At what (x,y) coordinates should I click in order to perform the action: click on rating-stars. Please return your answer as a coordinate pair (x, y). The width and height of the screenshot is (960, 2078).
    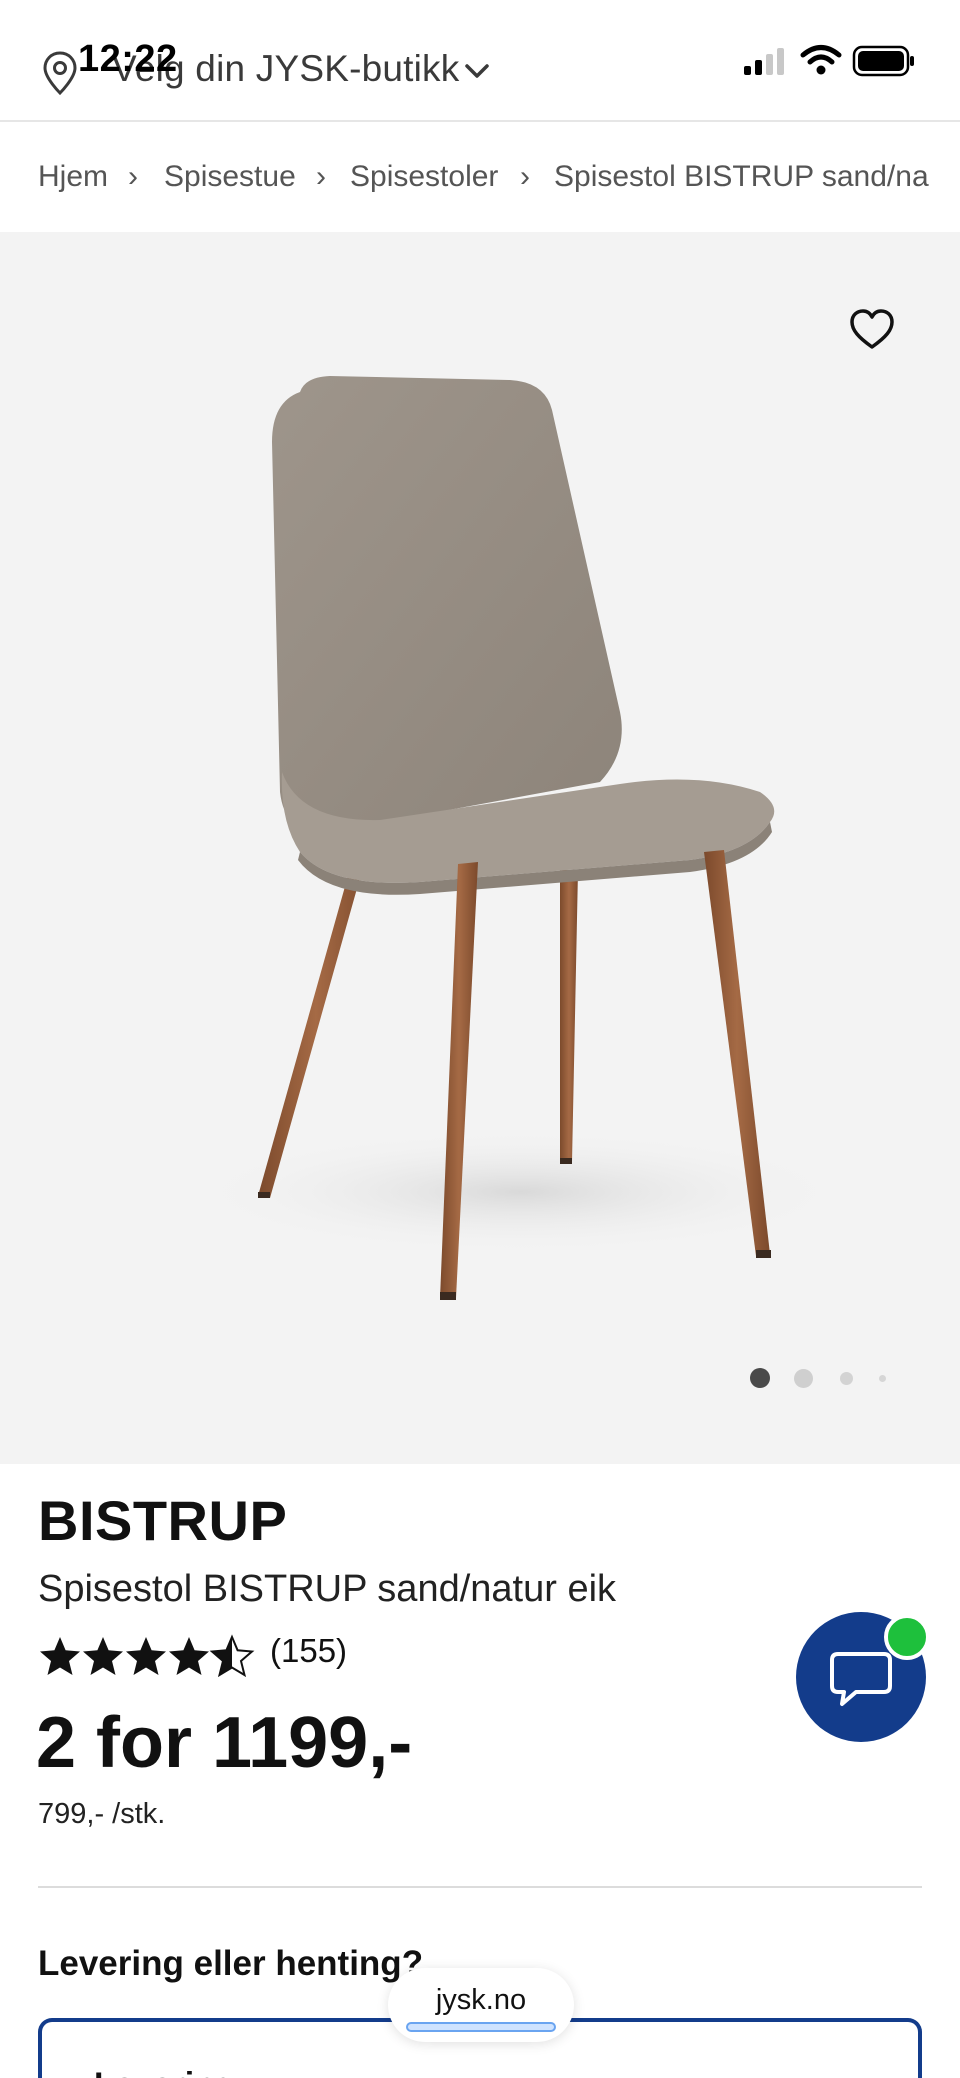
    Looking at the image, I should click on (148, 1656).